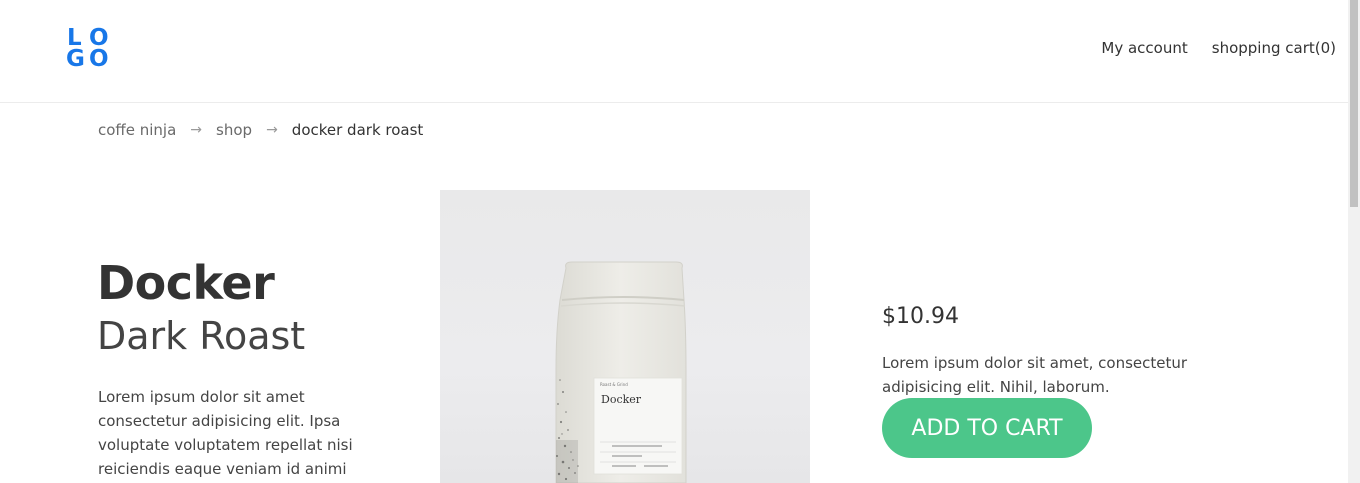 The height and width of the screenshot is (483, 1360). Describe the element at coordinates (234, 130) in the screenshot. I see `breadcrumb-shop: shop` at that location.